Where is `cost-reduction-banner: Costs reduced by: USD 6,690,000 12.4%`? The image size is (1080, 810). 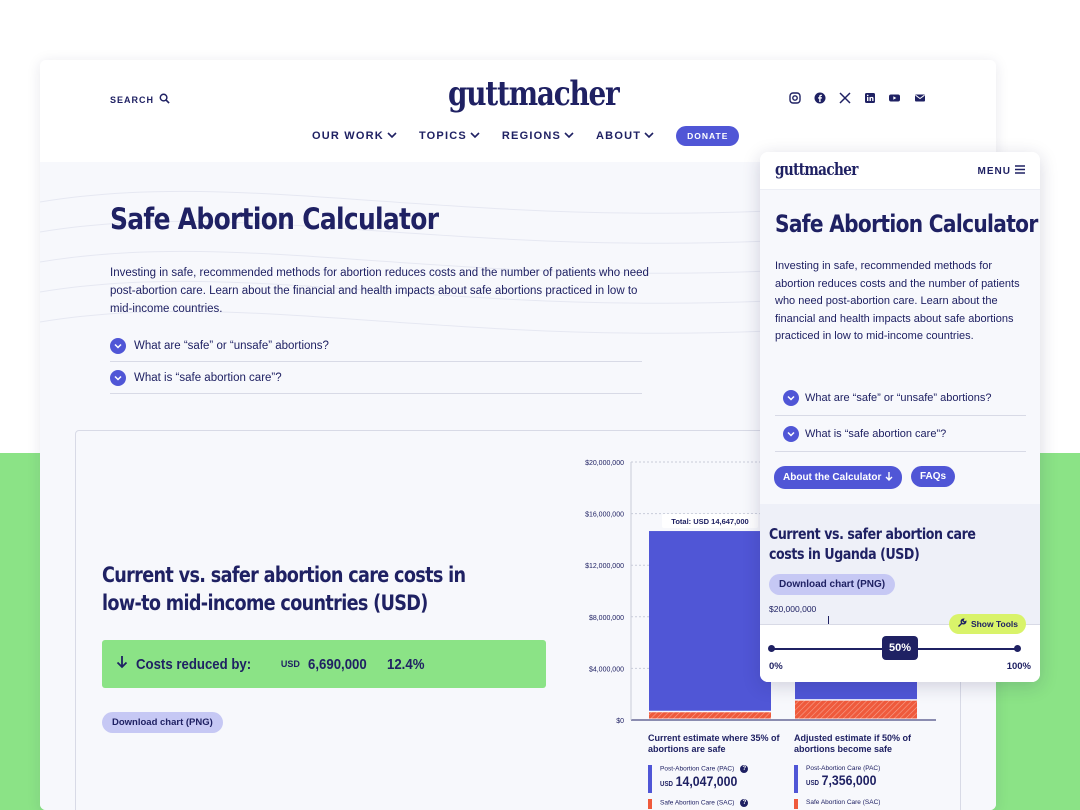
cost-reduction-banner: Costs reduced by: USD 6,690,000 12.4% is located at coordinates (324, 664).